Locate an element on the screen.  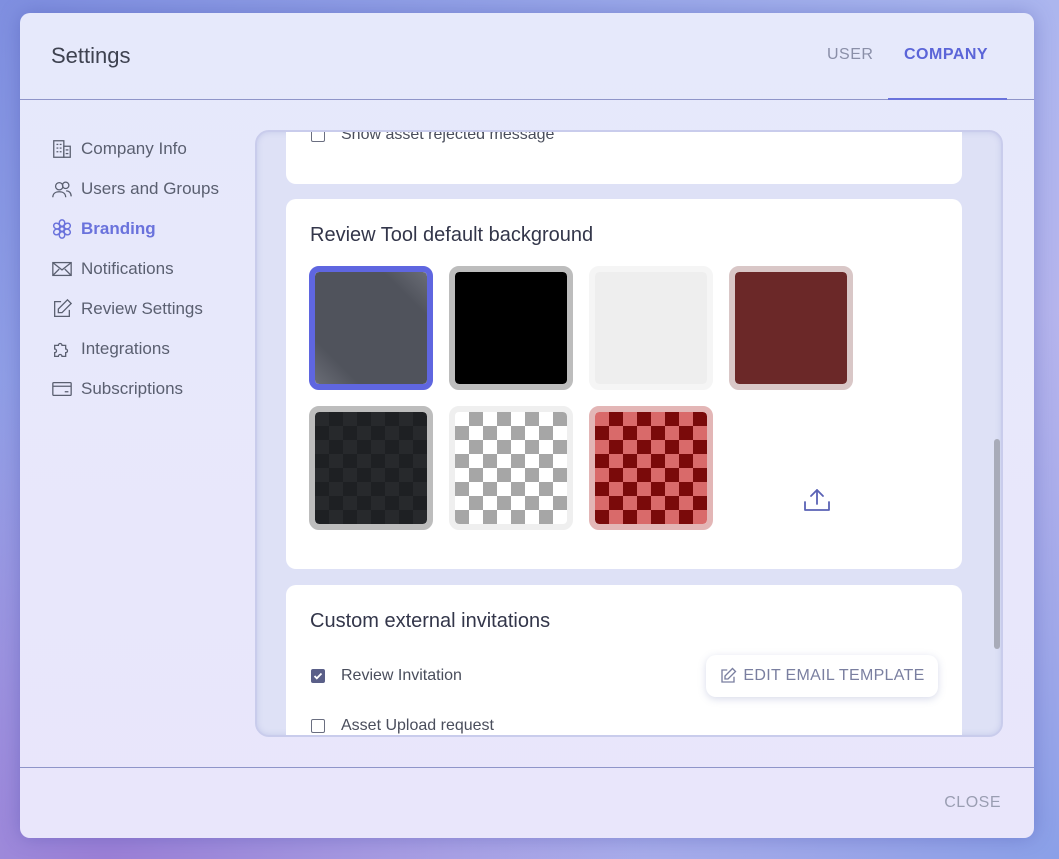
asset-upload-request-label: Asset Upload request is located at coordinates (417, 725).